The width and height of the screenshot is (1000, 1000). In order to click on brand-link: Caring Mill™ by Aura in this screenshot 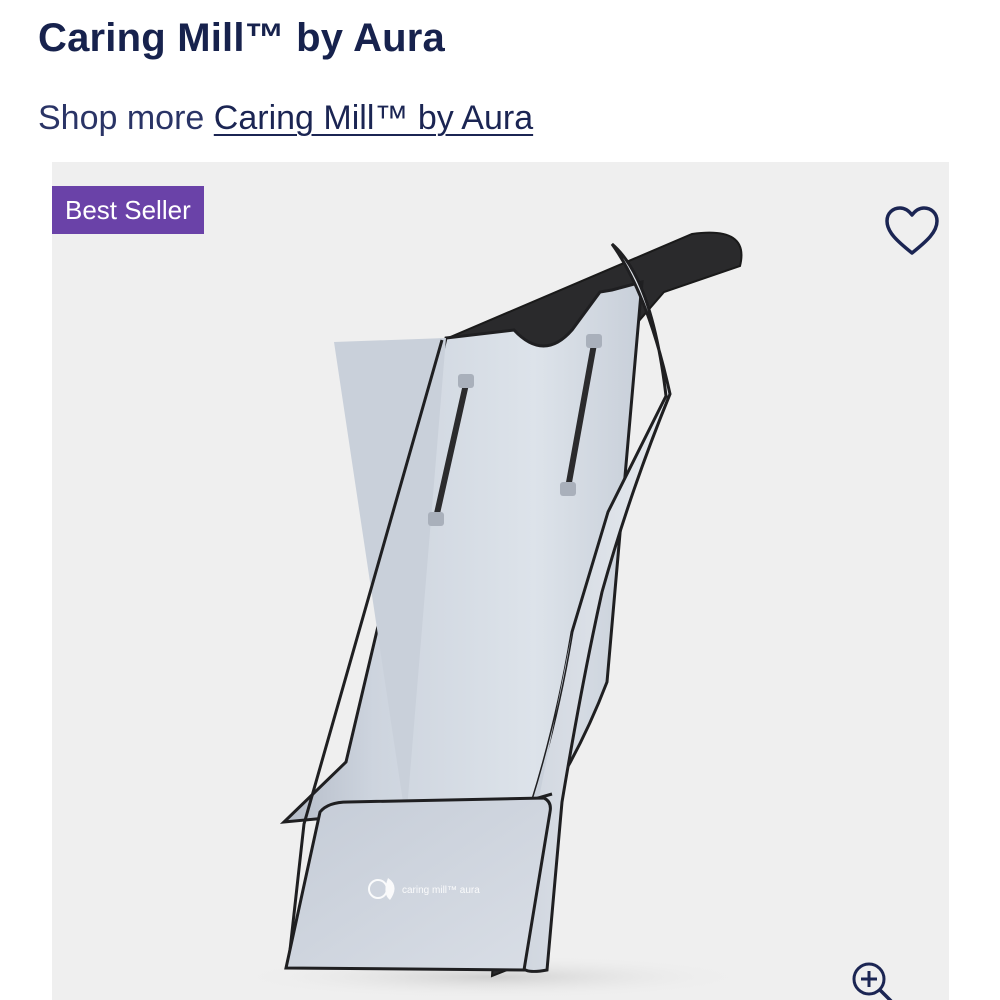, I will do `click(373, 118)`.